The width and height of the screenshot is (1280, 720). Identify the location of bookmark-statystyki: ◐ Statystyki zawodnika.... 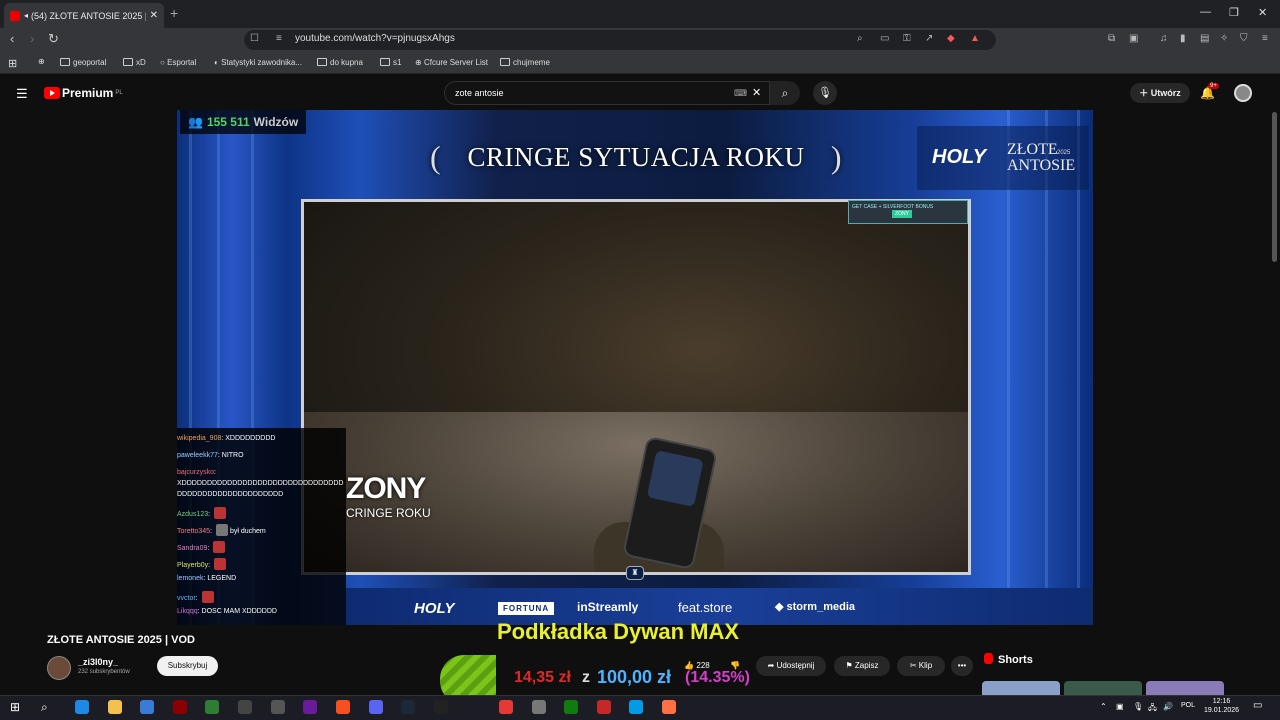
(258, 62).